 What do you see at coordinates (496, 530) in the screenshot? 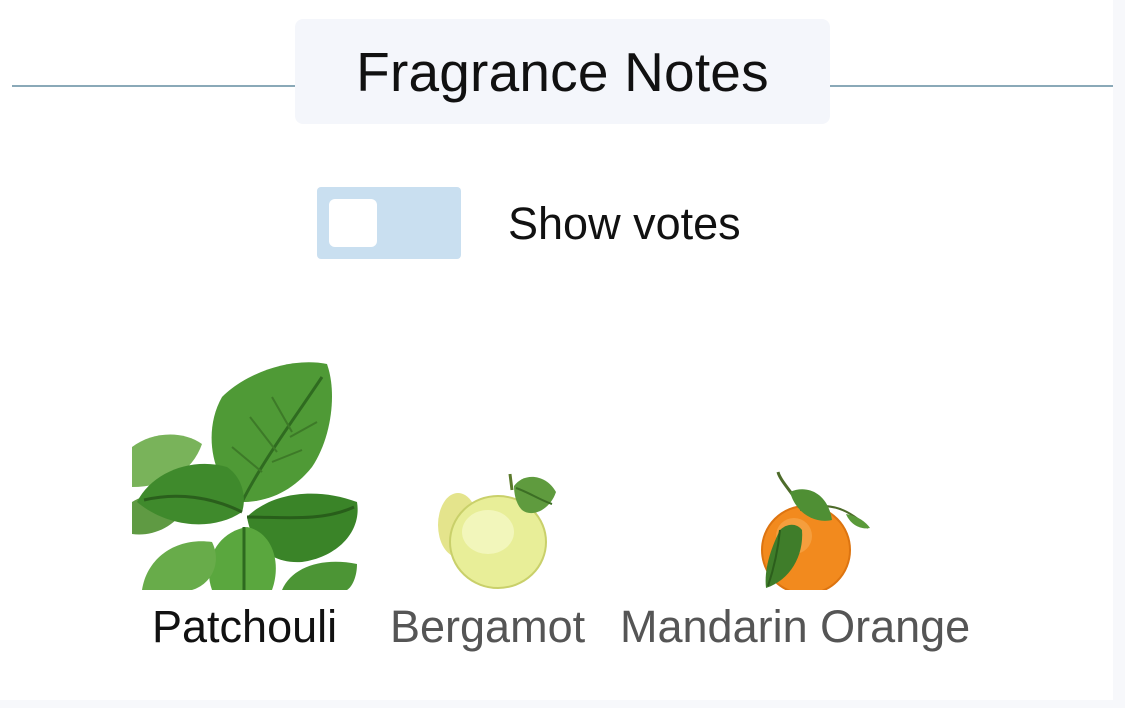
I see `bergamot-fruit-icon` at bounding box center [496, 530].